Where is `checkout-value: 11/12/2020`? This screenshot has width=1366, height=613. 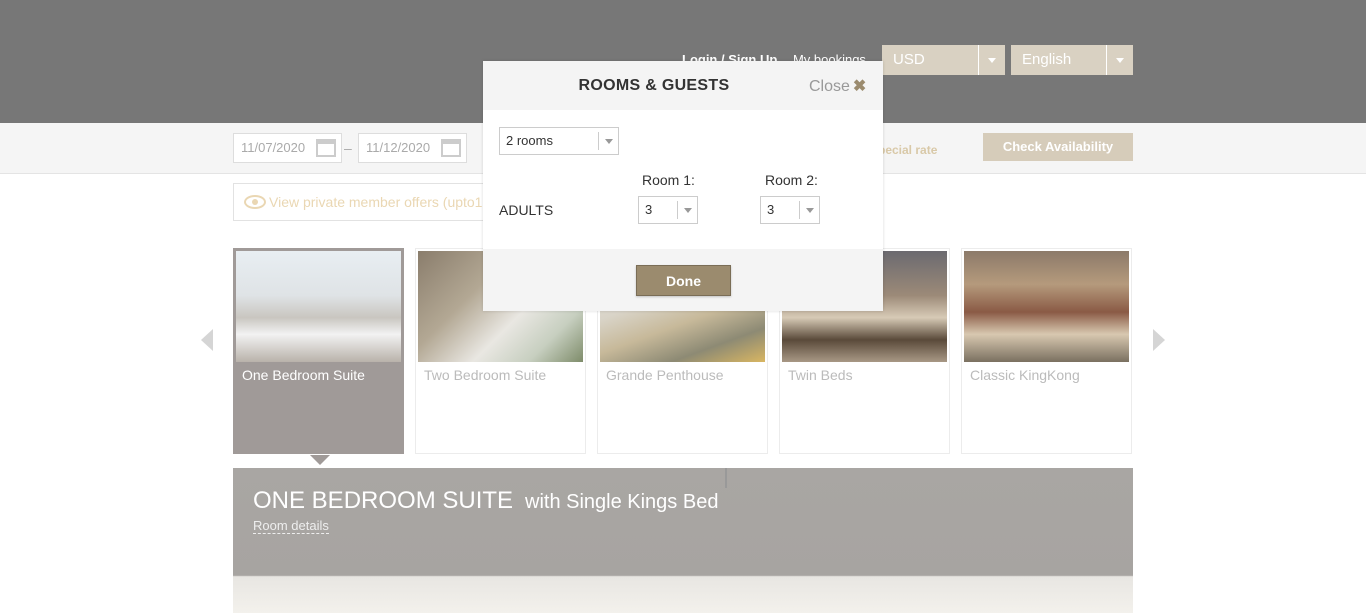
checkout-value: 11/12/2020 is located at coordinates (398, 147).